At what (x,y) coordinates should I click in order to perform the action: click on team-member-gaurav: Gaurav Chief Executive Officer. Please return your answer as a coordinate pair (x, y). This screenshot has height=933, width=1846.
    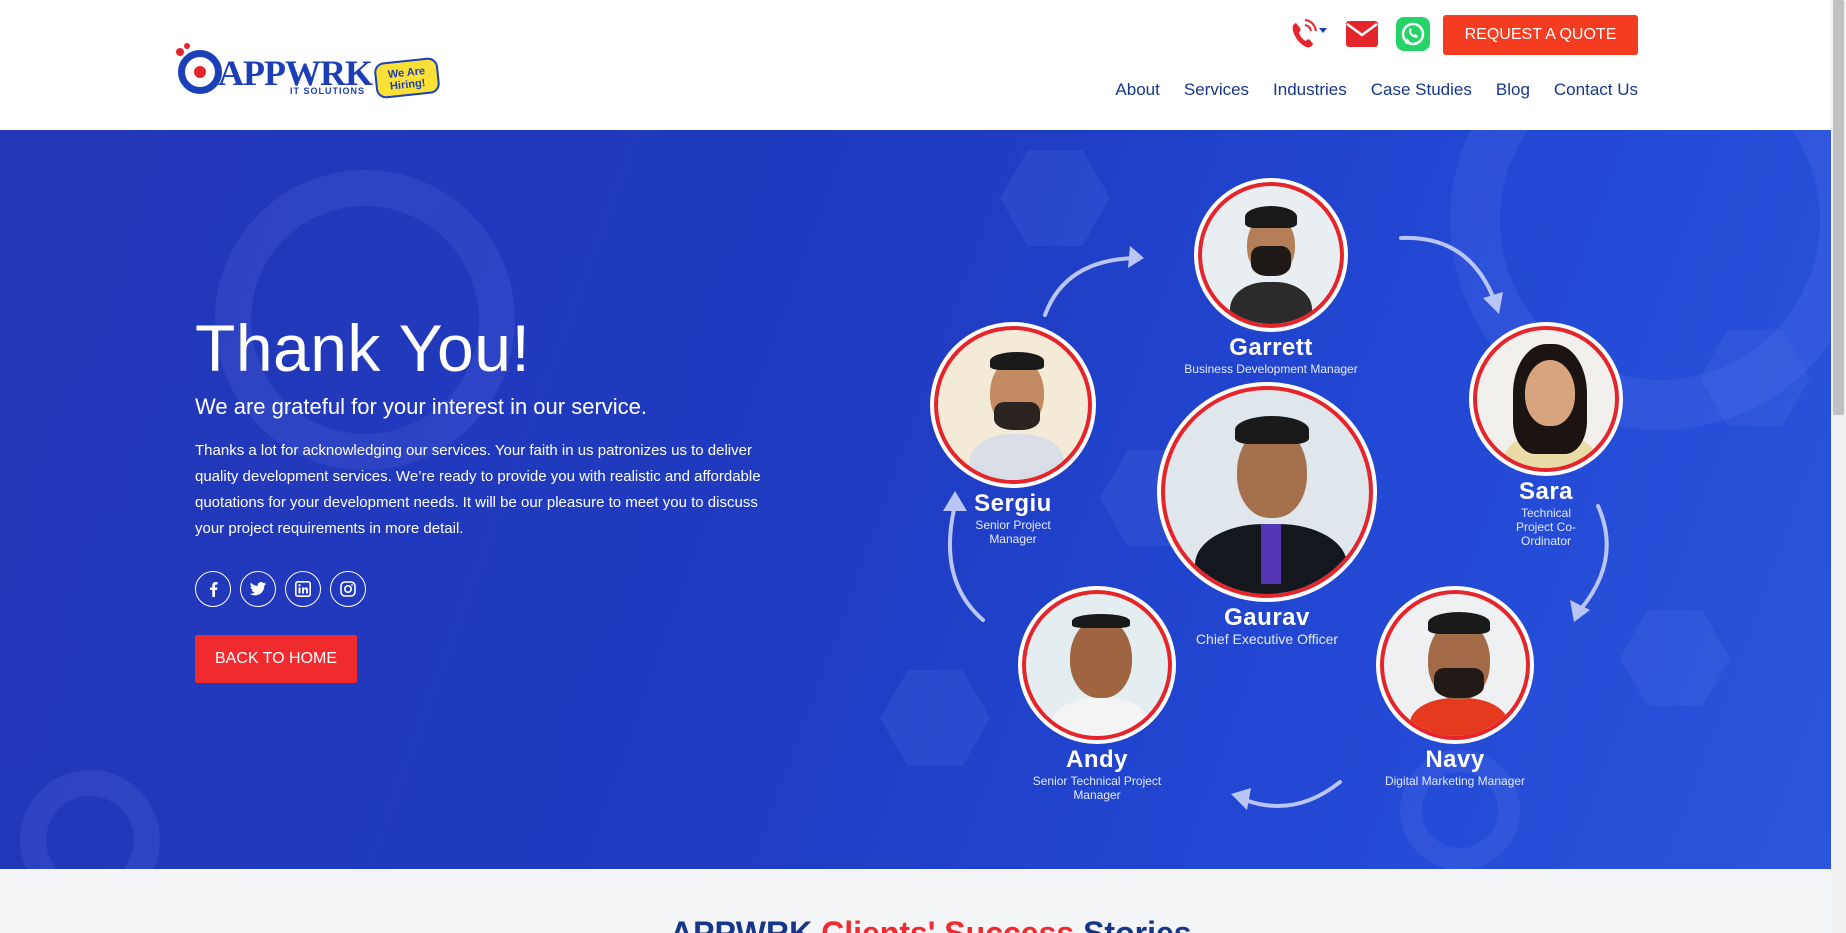
    Looking at the image, I should click on (1267, 516).